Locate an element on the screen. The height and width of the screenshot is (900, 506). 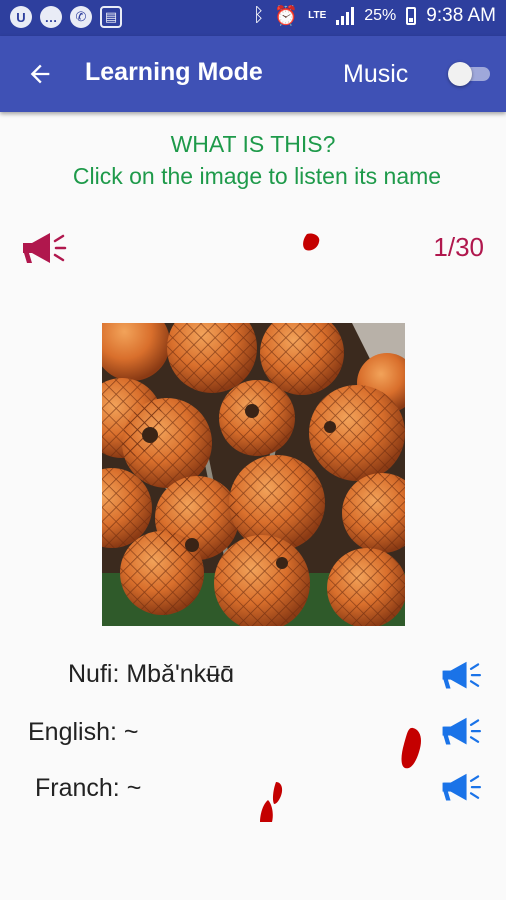
question-counter: 1/30 is located at coordinates (458, 247).